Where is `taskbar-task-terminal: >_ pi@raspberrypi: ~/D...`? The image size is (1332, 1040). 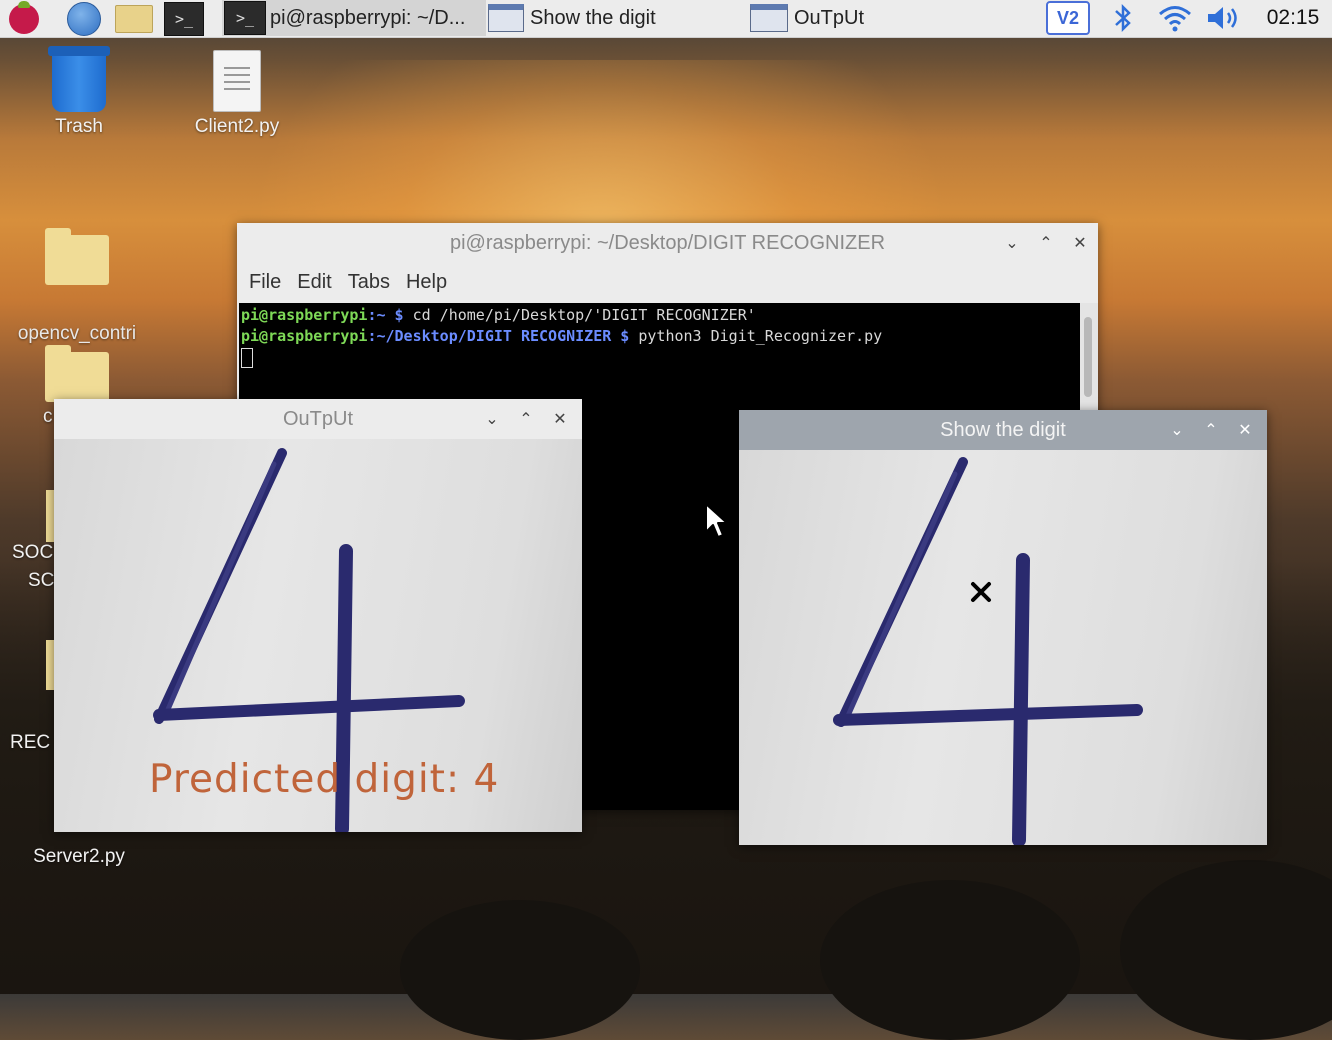 taskbar-task-terminal: >_ pi@raspberrypi: ~/D... is located at coordinates (354, 18).